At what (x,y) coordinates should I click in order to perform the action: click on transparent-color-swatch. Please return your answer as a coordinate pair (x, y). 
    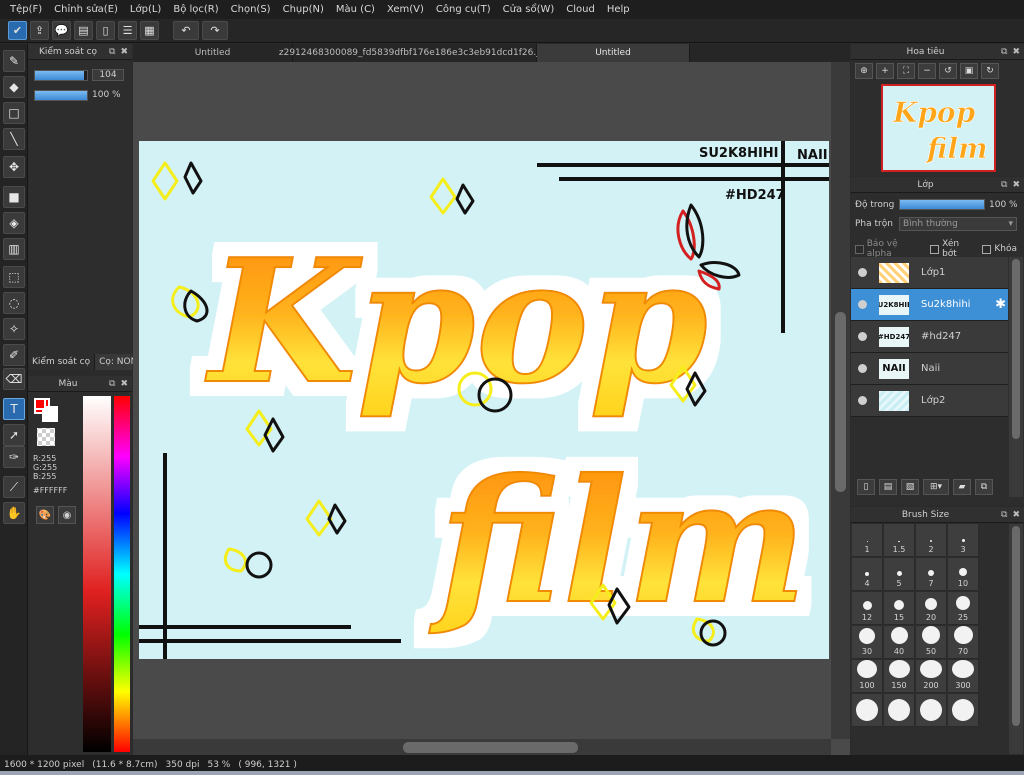
    Looking at the image, I should click on (46, 437).